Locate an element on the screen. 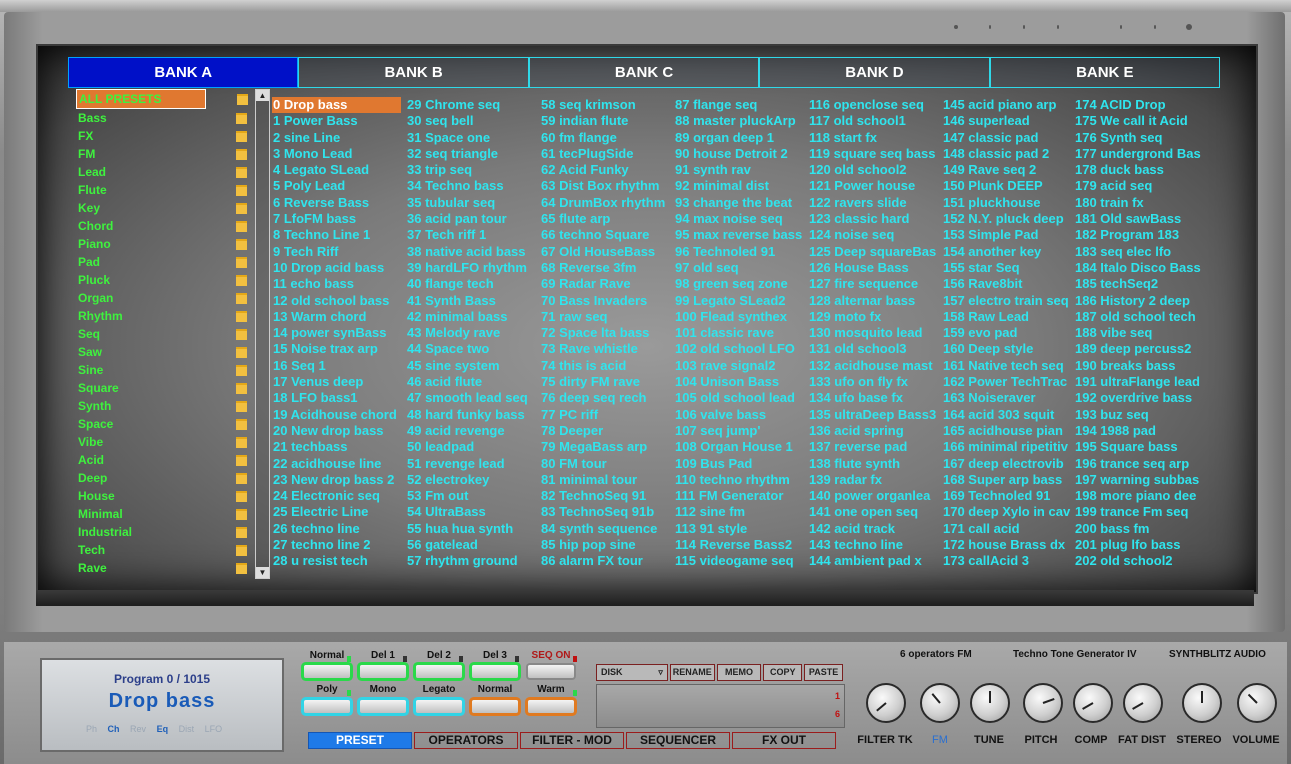 The image size is (1291, 764). preset-item: 137 reverse pad is located at coordinates (872, 447).